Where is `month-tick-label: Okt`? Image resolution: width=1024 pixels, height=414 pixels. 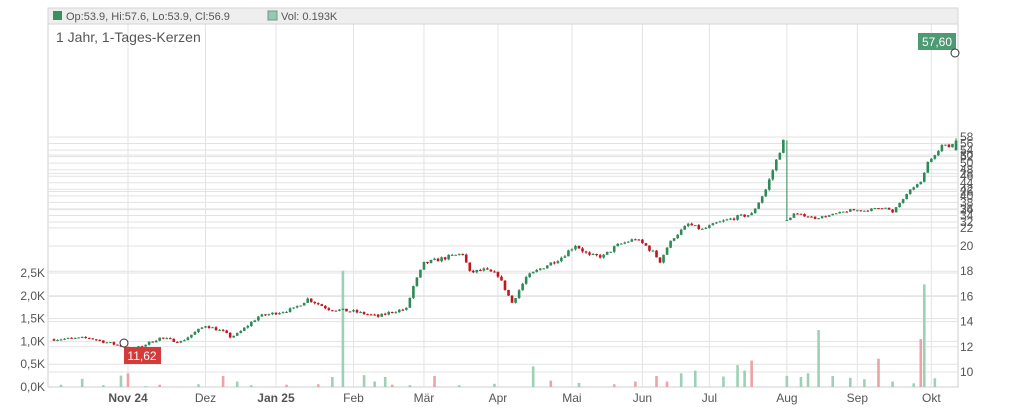 month-tick-label: Okt is located at coordinates (931, 398).